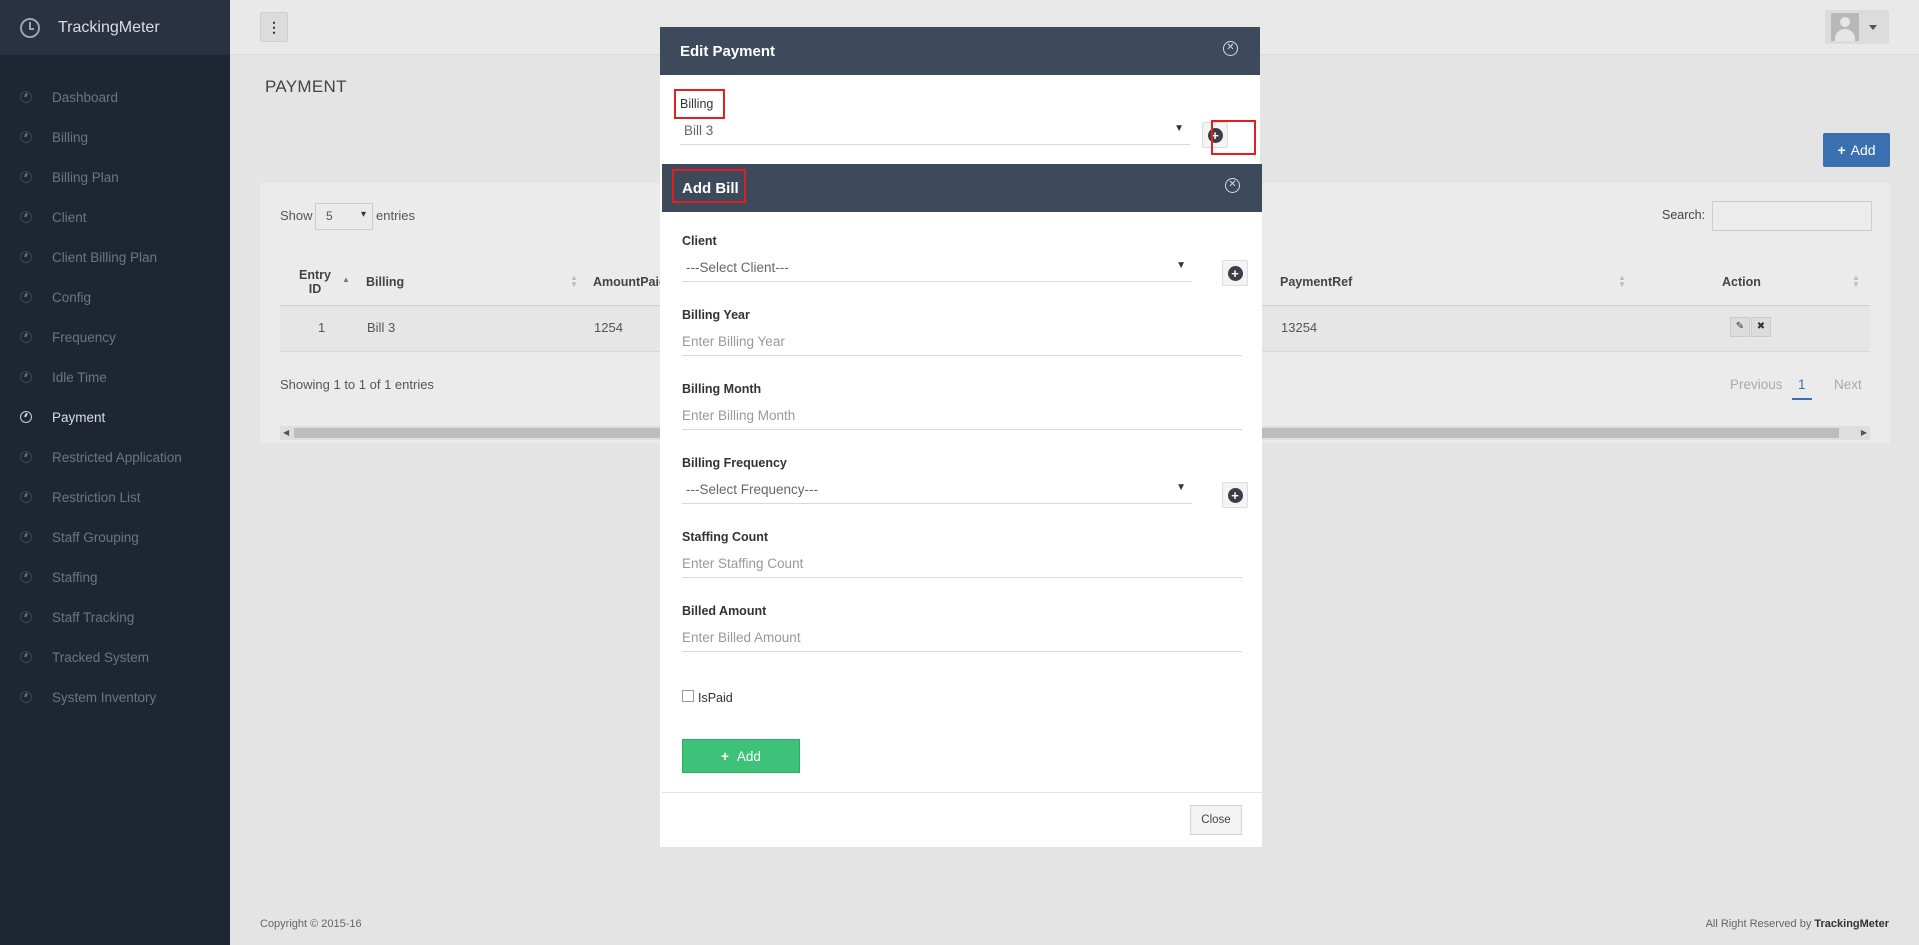  Describe the element at coordinates (1758, 924) in the screenshot. I see `footer-rights-prefix: All Right Reserved by` at that location.